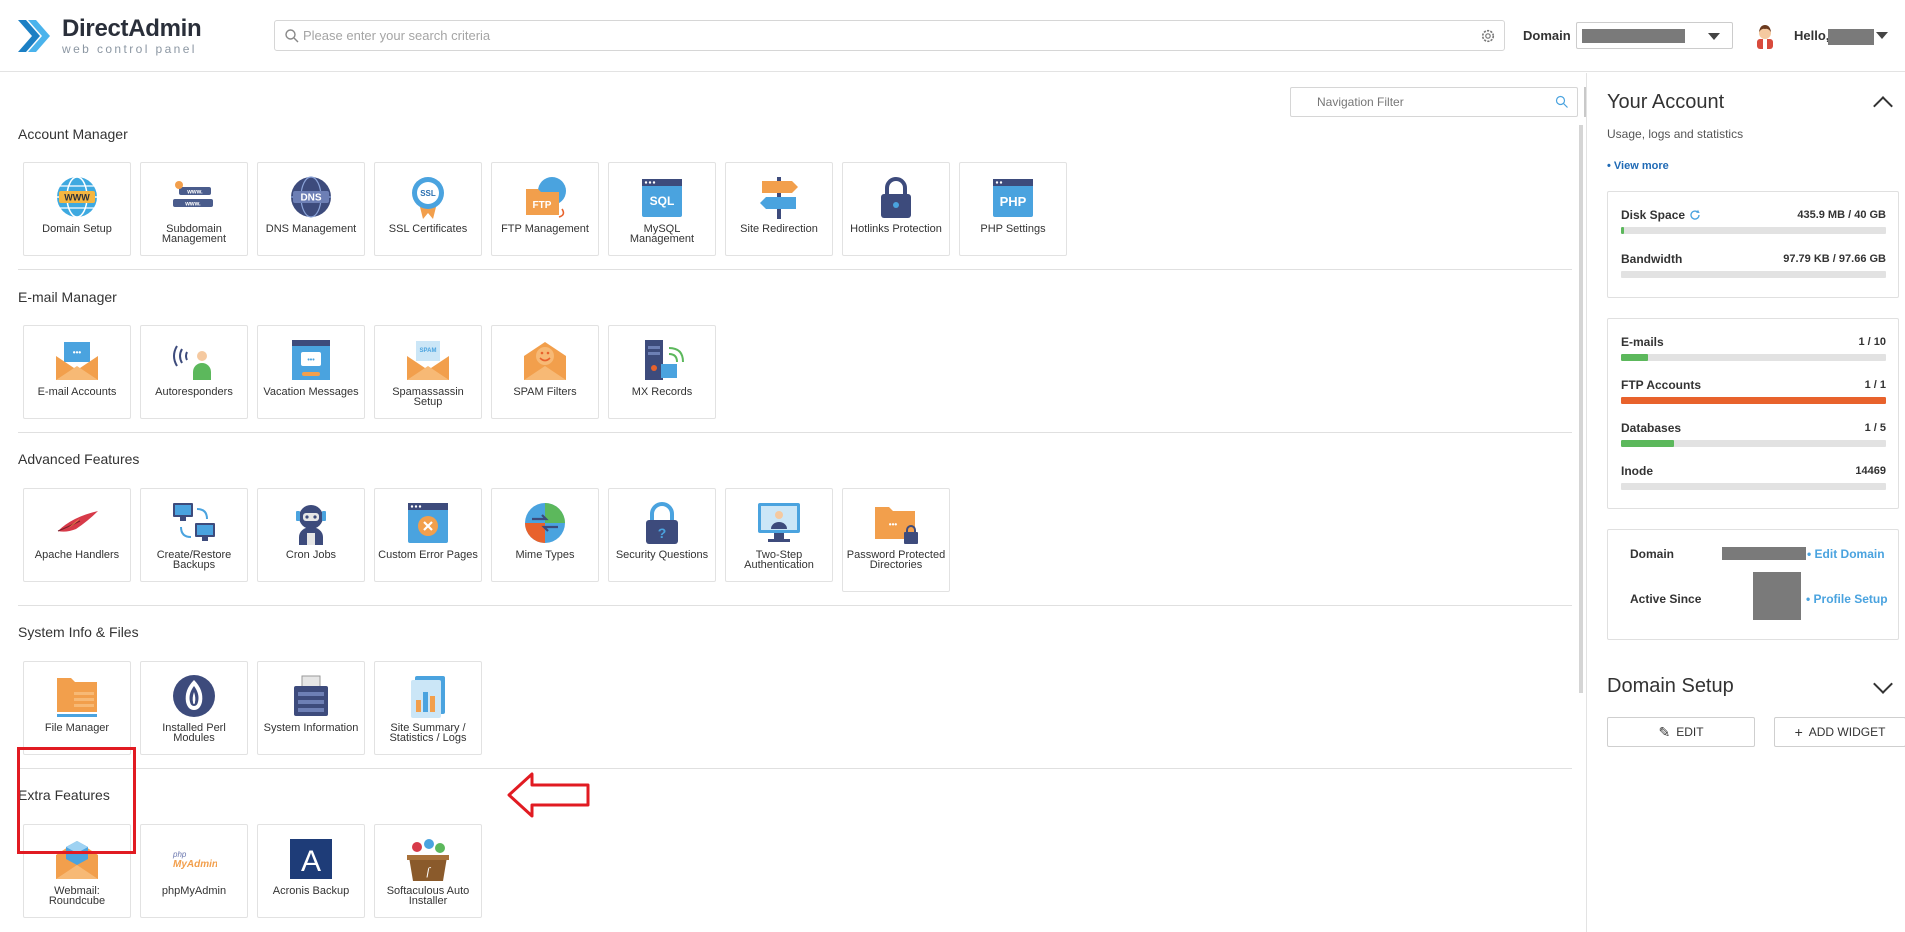 The width and height of the screenshot is (1905, 932). I want to click on tile-apache-handlers: Apache Handlers, so click(77, 535).